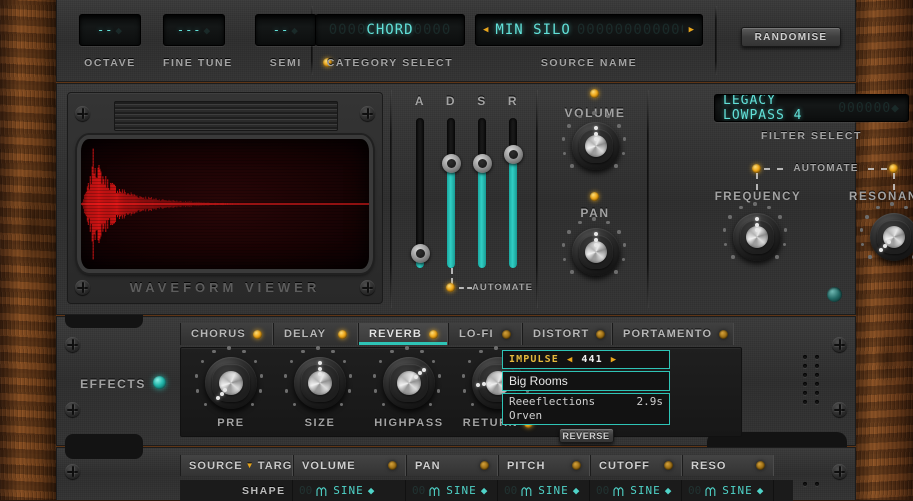  Describe the element at coordinates (119, 30) in the screenshot. I see `octave-stepper-icon: ◆` at that location.